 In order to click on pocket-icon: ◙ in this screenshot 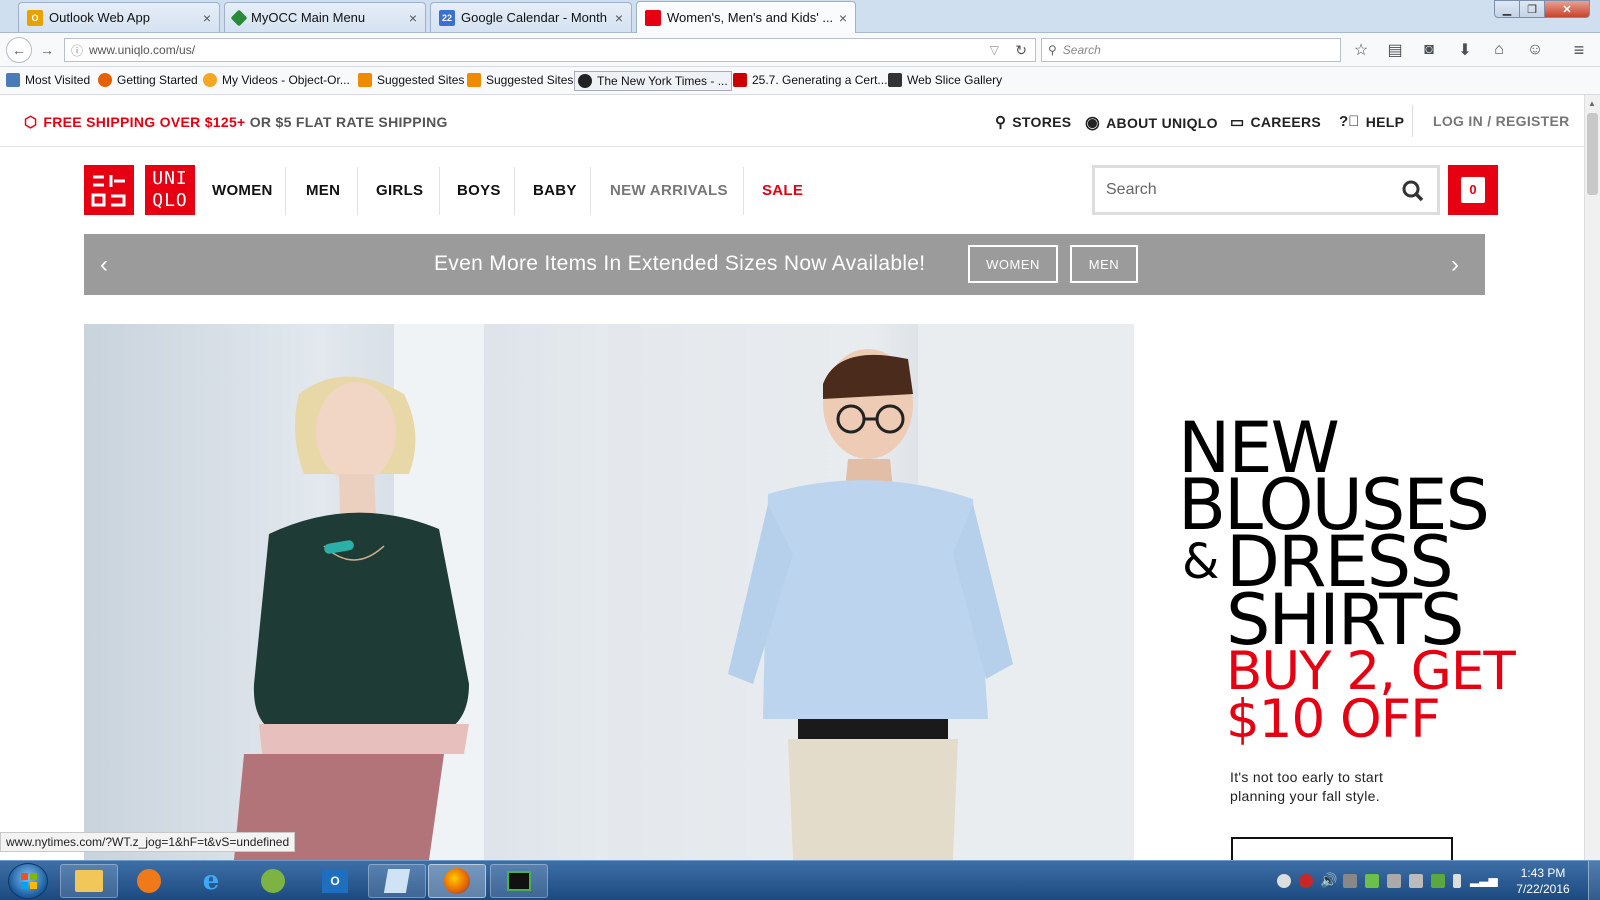, I will do `click(1429, 50)`.